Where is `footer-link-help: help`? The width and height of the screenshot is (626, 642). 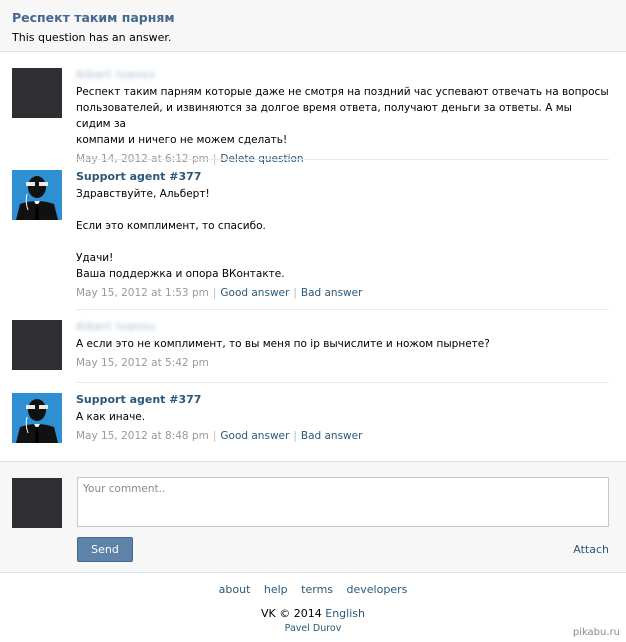 footer-link-help: help is located at coordinates (276, 589).